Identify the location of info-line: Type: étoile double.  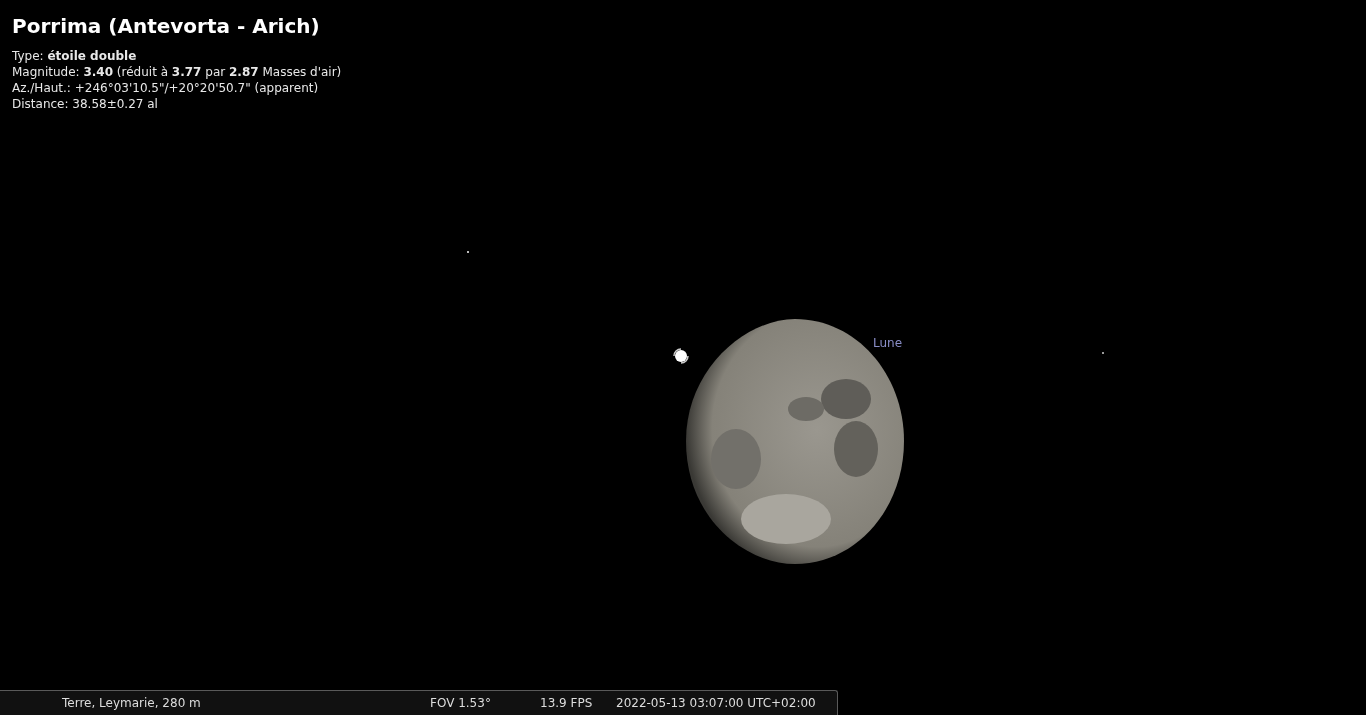
(75, 56).